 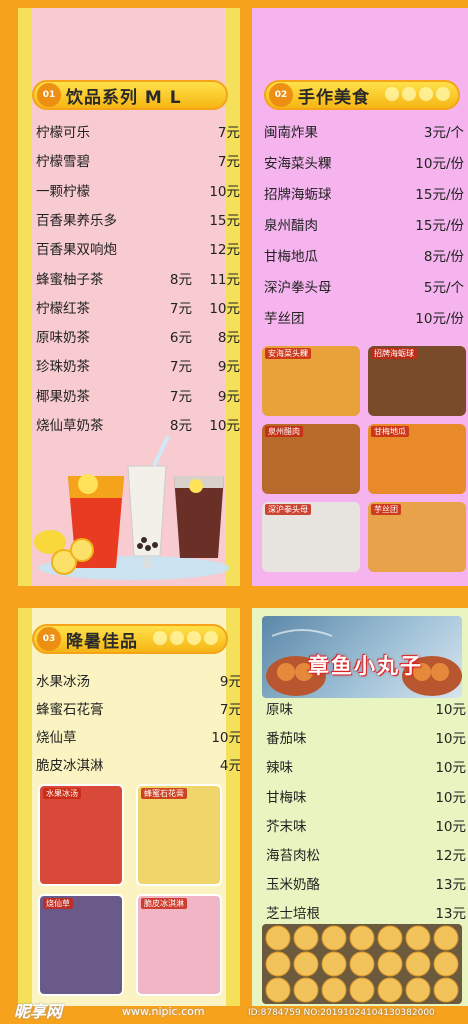 What do you see at coordinates (138, 336) in the screenshot?
I see `menu-row: 原味奶茶 6元 8元` at bounding box center [138, 336].